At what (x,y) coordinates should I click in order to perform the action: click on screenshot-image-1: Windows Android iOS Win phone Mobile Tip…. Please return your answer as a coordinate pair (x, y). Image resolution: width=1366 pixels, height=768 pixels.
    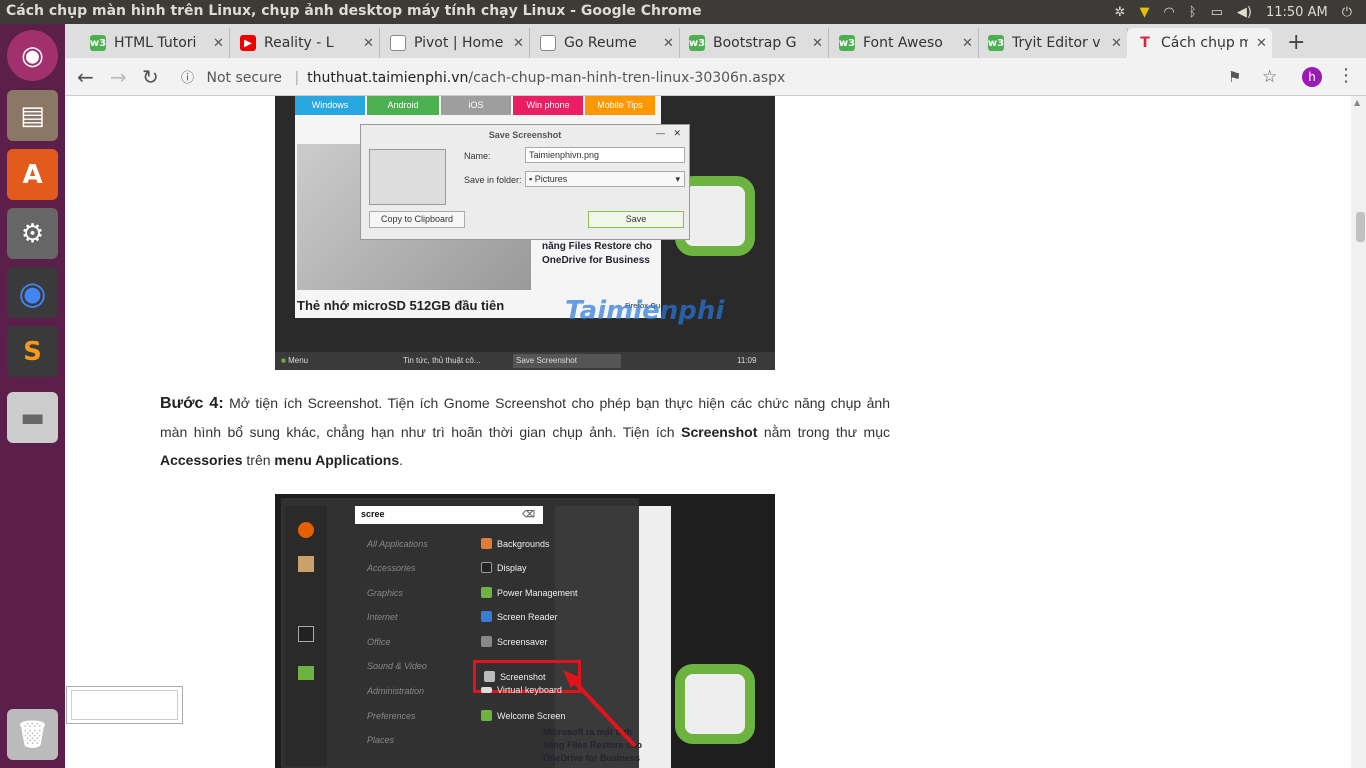
    Looking at the image, I should click on (525, 233).